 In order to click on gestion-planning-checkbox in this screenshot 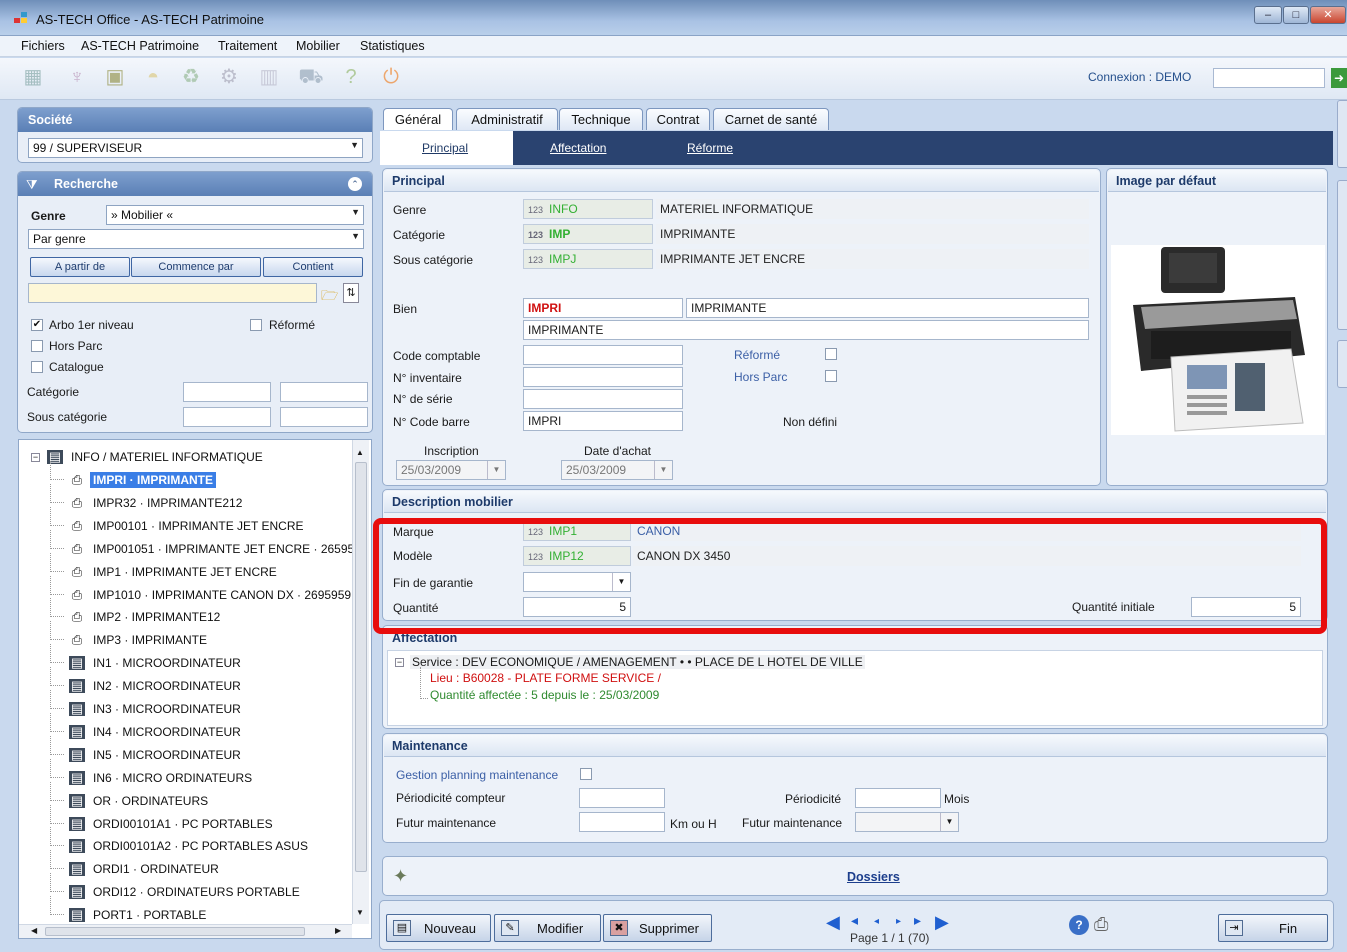, I will do `click(586, 774)`.